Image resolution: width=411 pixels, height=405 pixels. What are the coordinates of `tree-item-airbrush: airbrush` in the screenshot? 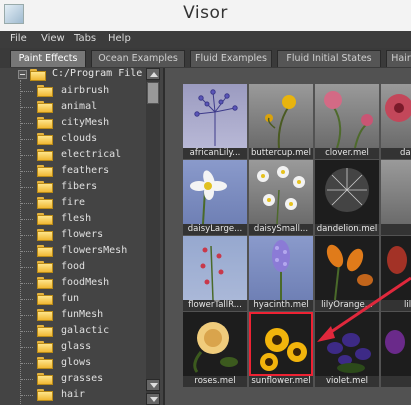 It's located at (75, 92).